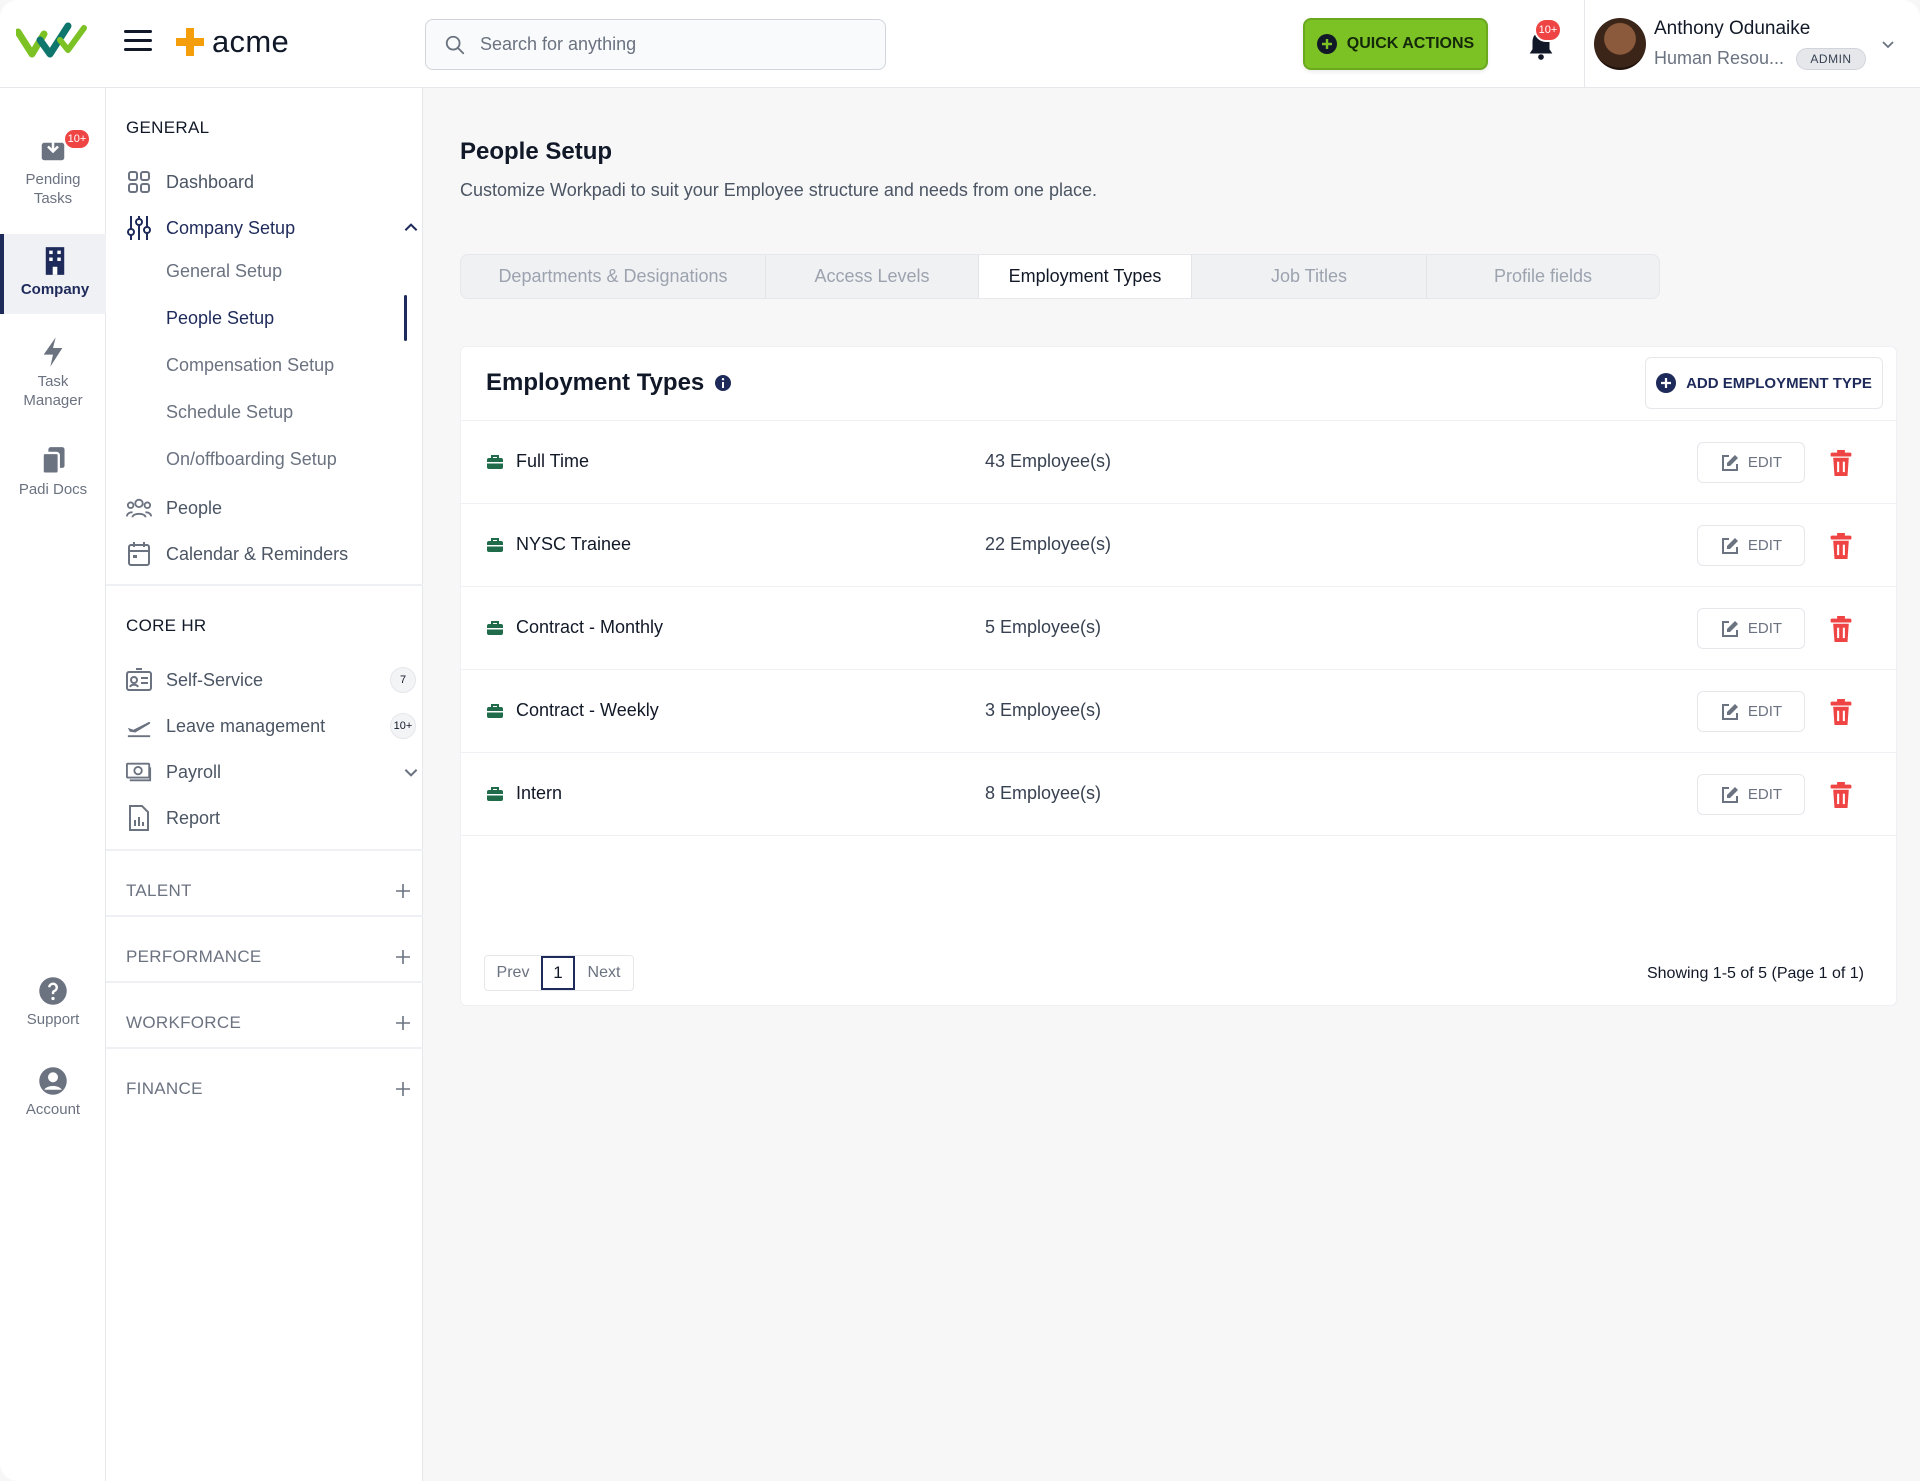  What do you see at coordinates (411, 228) in the screenshot?
I see `chevron-up-icon` at bounding box center [411, 228].